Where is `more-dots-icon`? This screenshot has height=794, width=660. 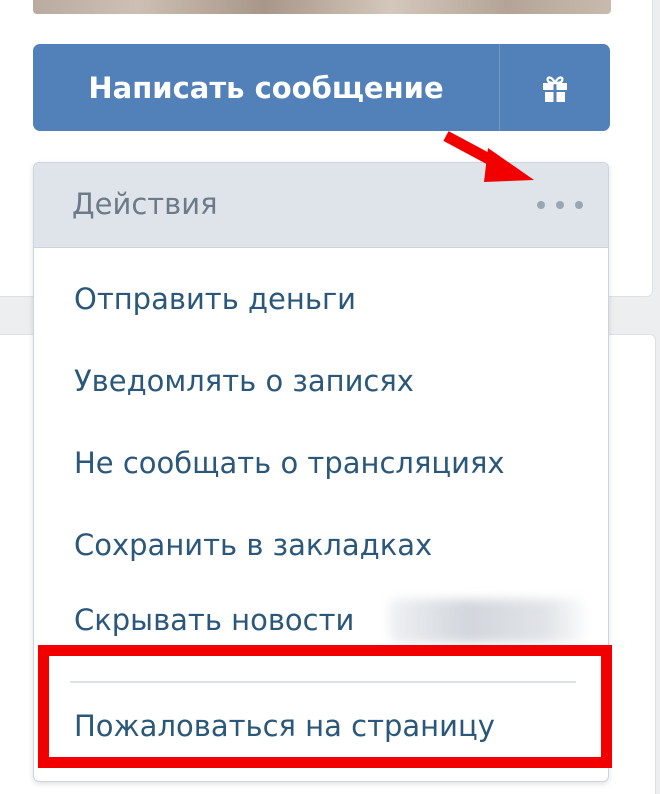
more-dots-icon is located at coordinates (560, 205).